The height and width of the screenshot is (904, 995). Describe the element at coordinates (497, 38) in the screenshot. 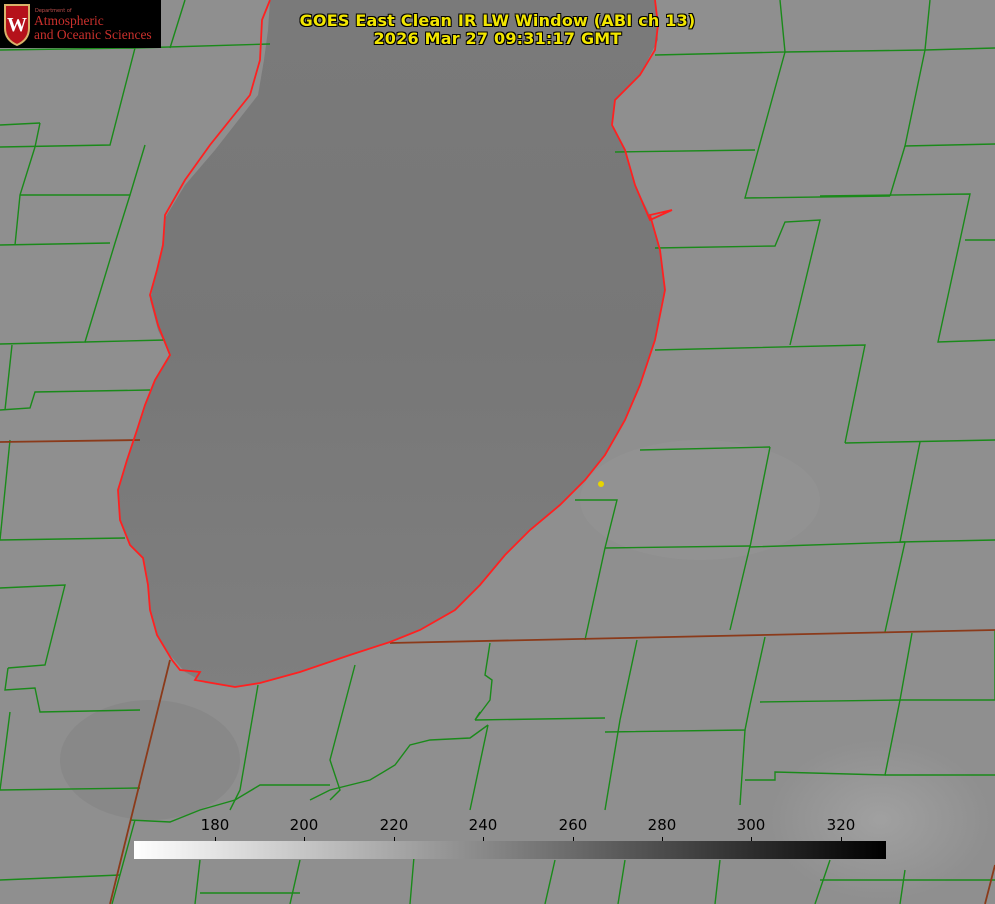

I see `title-timestamp: 2026 Mar 27 09:31:17 GMT` at that location.